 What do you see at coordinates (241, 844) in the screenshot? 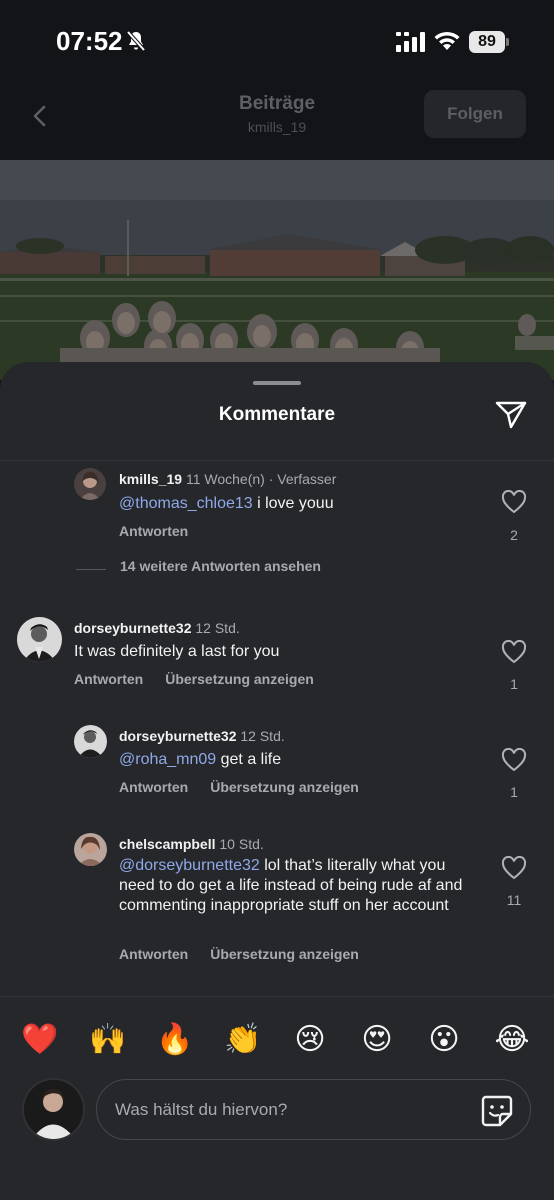
I see `comment-timestamp: 10 Std.` at bounding box center [241, 844].